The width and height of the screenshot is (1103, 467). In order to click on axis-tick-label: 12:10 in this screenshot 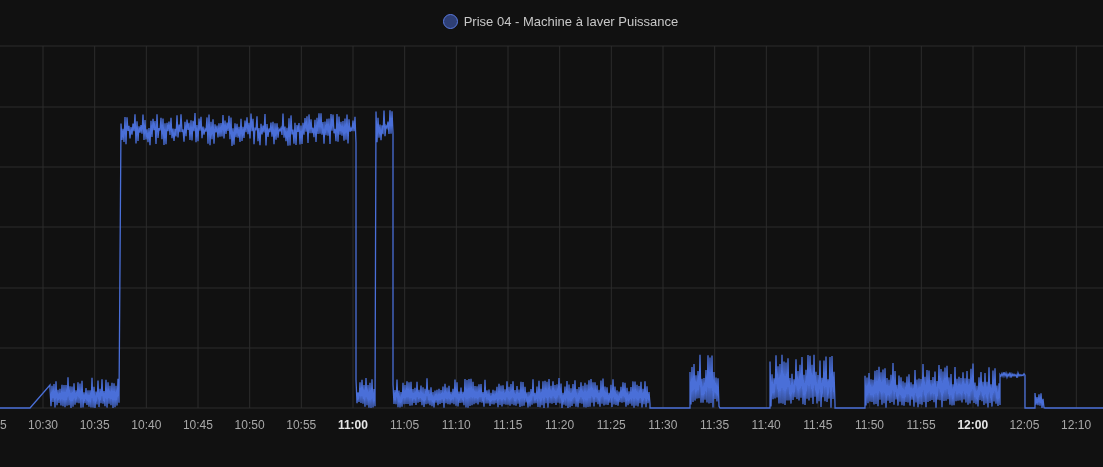, I will do `click(1076, 425)`.